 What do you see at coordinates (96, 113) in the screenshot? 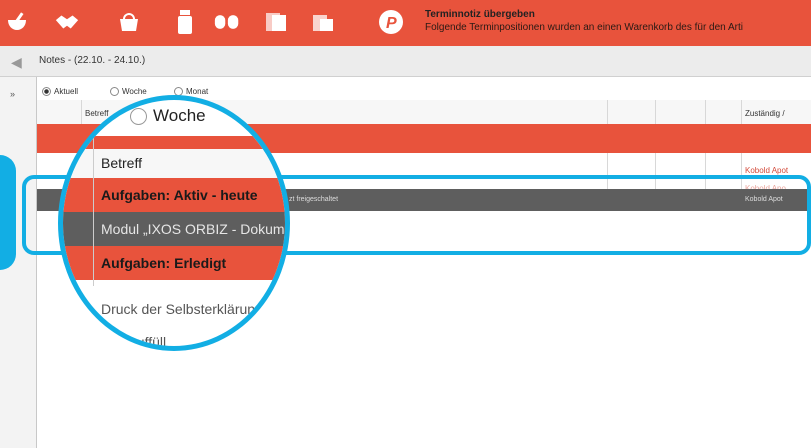
I see `column-header-subject: Betreff` at bounding box center [96, 113].